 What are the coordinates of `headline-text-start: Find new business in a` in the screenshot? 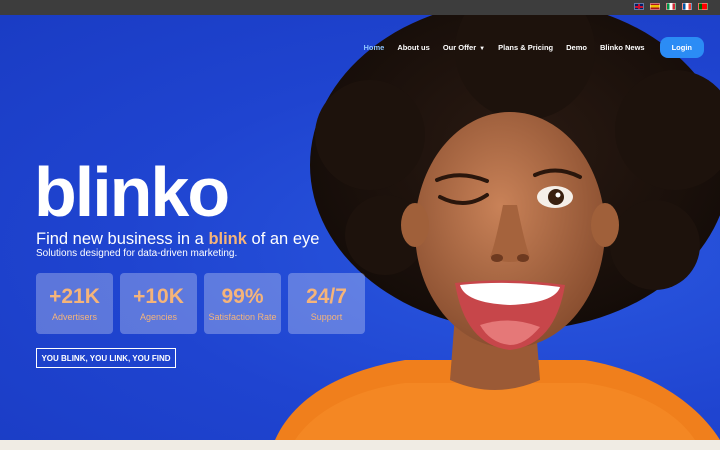 It's located at (122, 239).